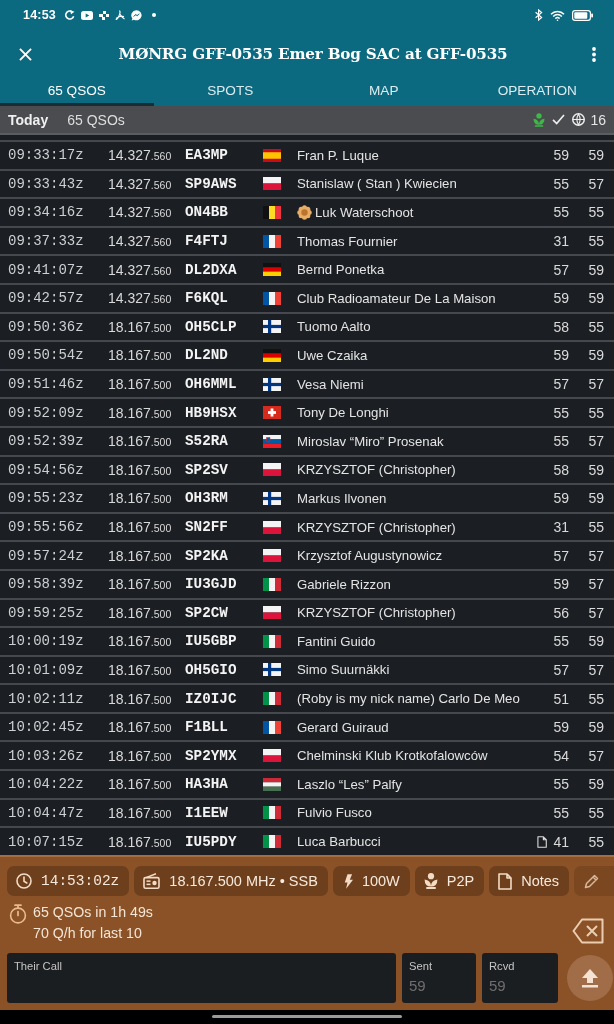 The height and width of the screenshot is (1024, 614). Describe the element at coordinates (529, 881) in the screenshot. I see `notes-chip: Notes` at that location.